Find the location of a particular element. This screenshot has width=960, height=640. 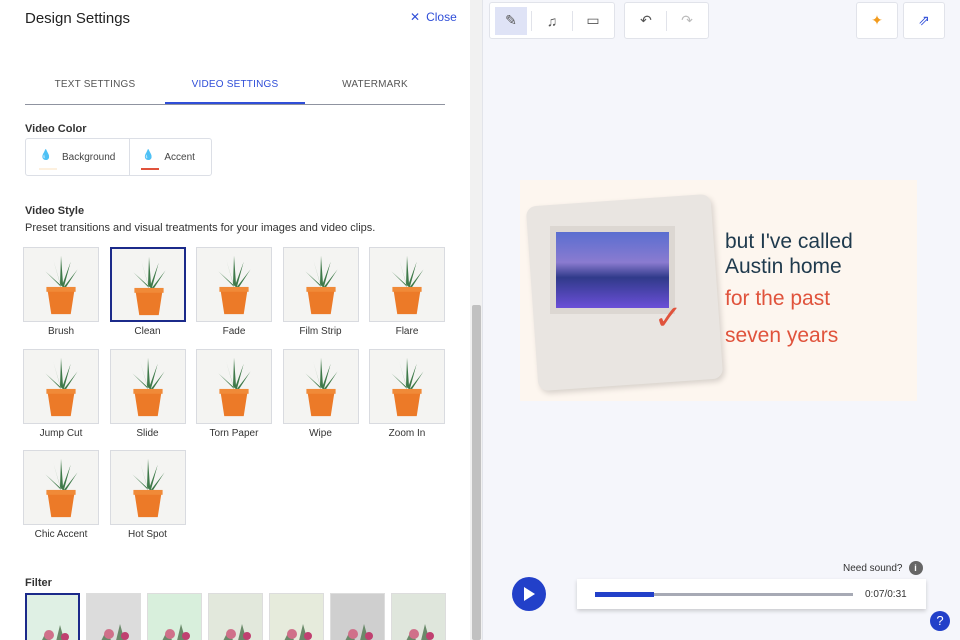

panel-scrollbar is located at coordinates (476, 320).